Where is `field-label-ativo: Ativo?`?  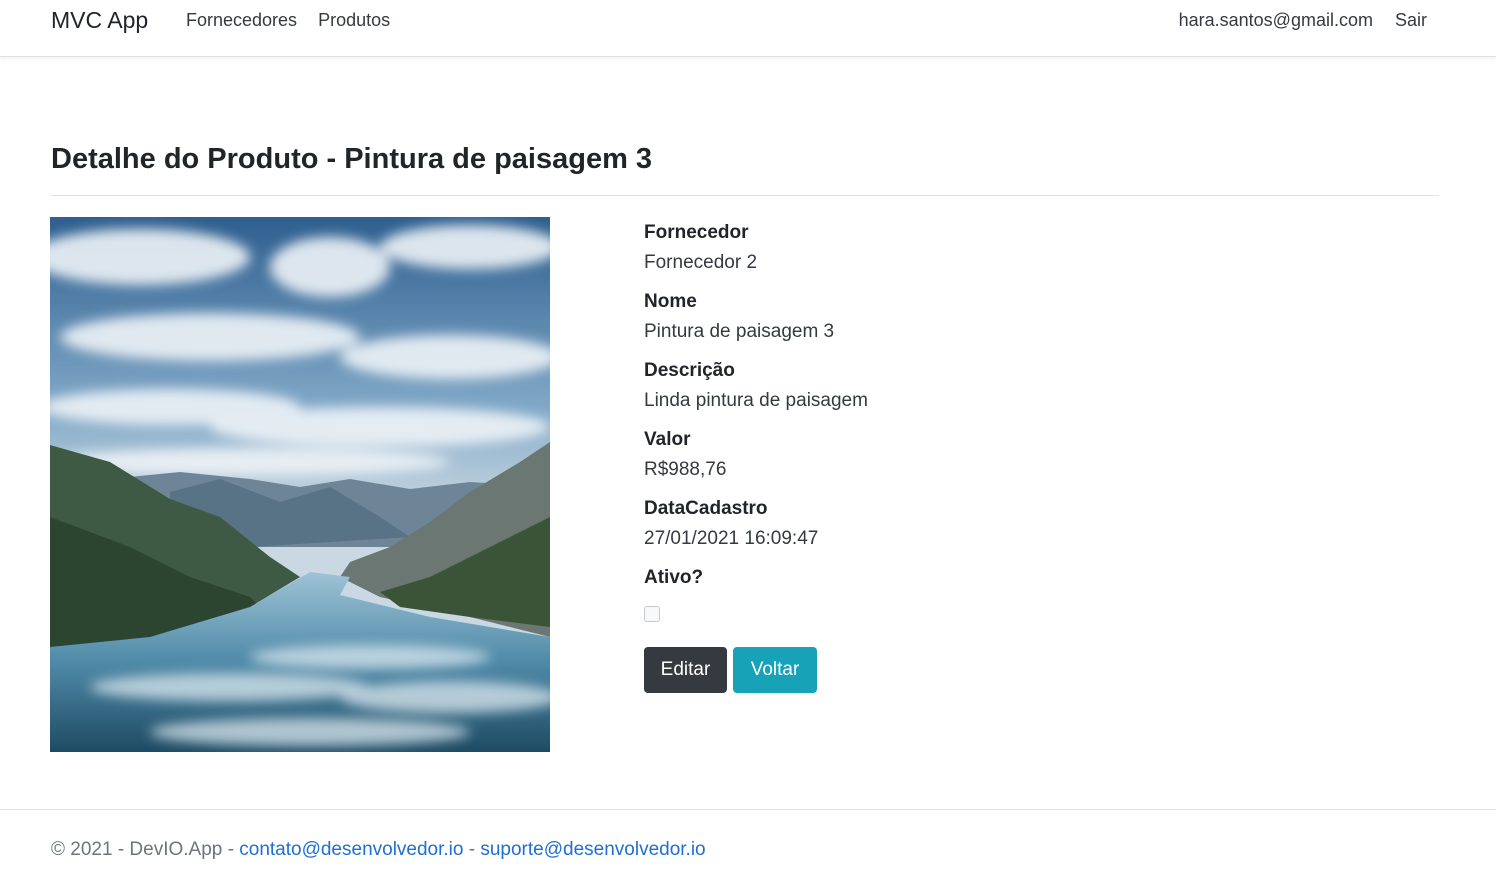 field-label-ativo: Ativo? is located at coordinates (674, 577).